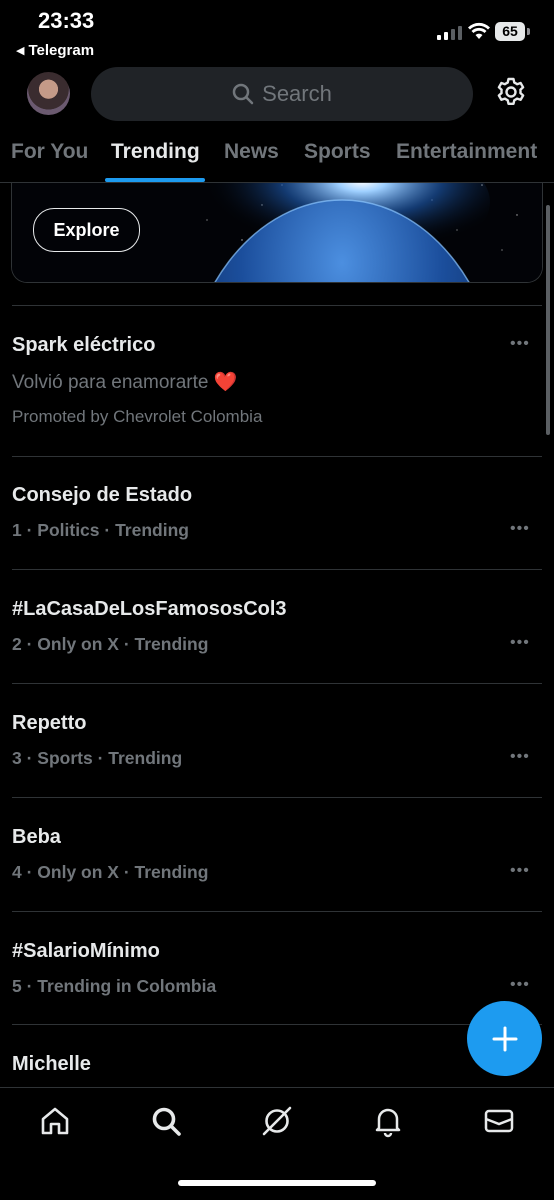 The height and width of the screenshot is (1200, 554). What do you see at coordinates (66, 20) in the screenshot?
I see `status-time: 23:33` at bounding box center [66, 20].